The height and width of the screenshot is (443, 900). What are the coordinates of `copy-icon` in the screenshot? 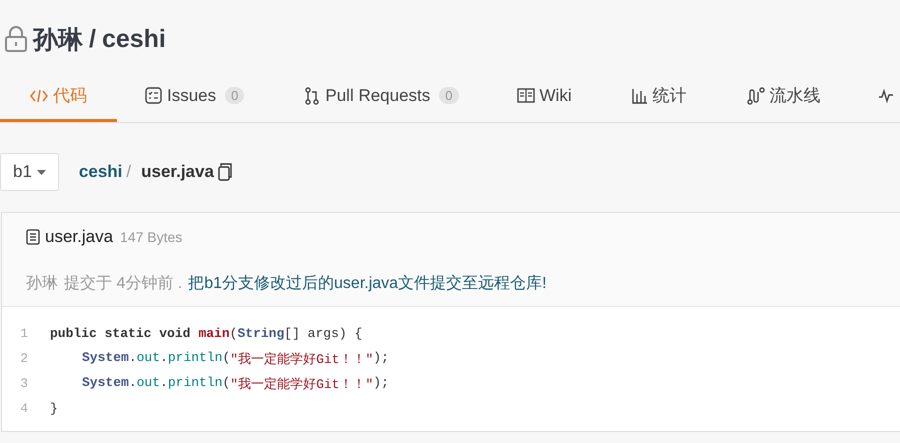 It's located at (225, 172).